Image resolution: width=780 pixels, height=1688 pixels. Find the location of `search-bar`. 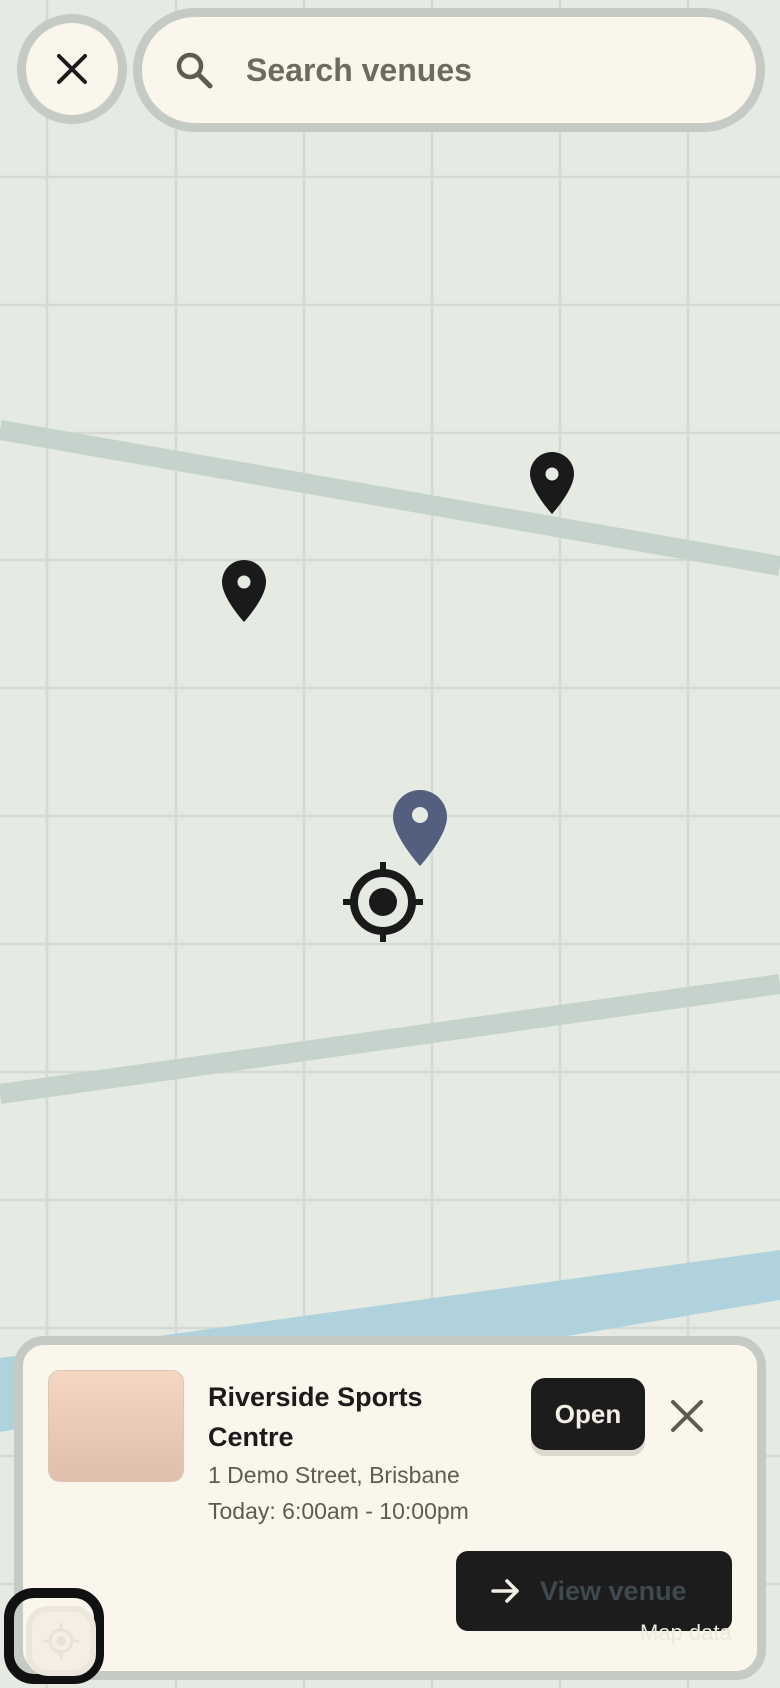

search-bar is located at coordinates (449, 70).